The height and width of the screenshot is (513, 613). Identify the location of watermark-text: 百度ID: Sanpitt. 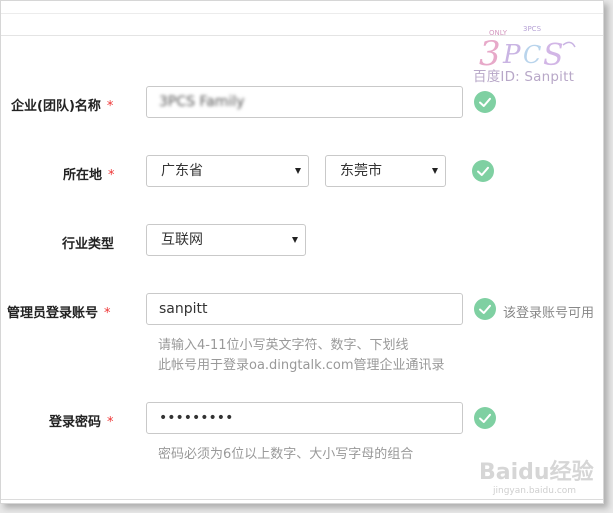
(524, 77).